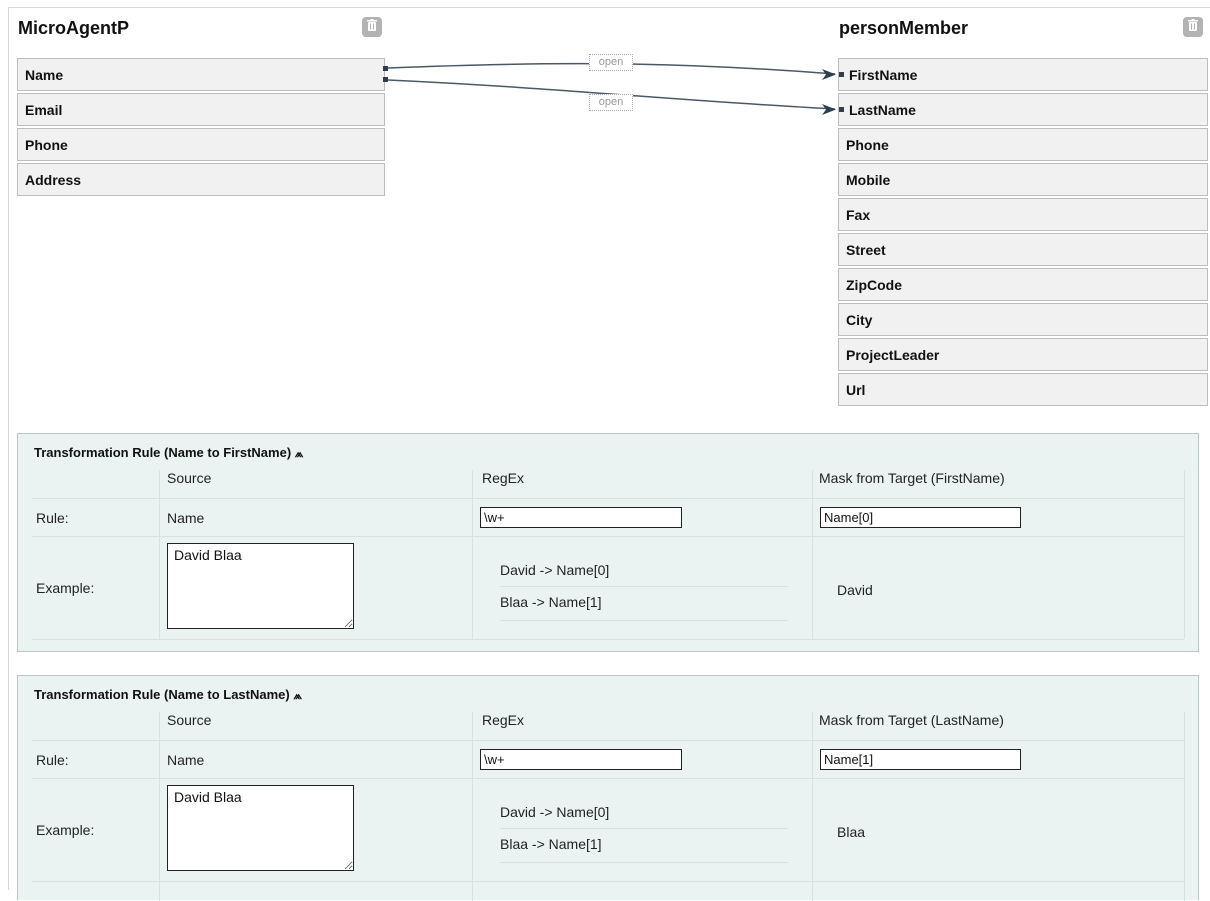 Image resolution: width=1210 pixels, height=901 pixels. What do you see at coordinates (1023, 319) in the screenshot?
I see `target-field-city: City` at bounding box center [1023, 319].